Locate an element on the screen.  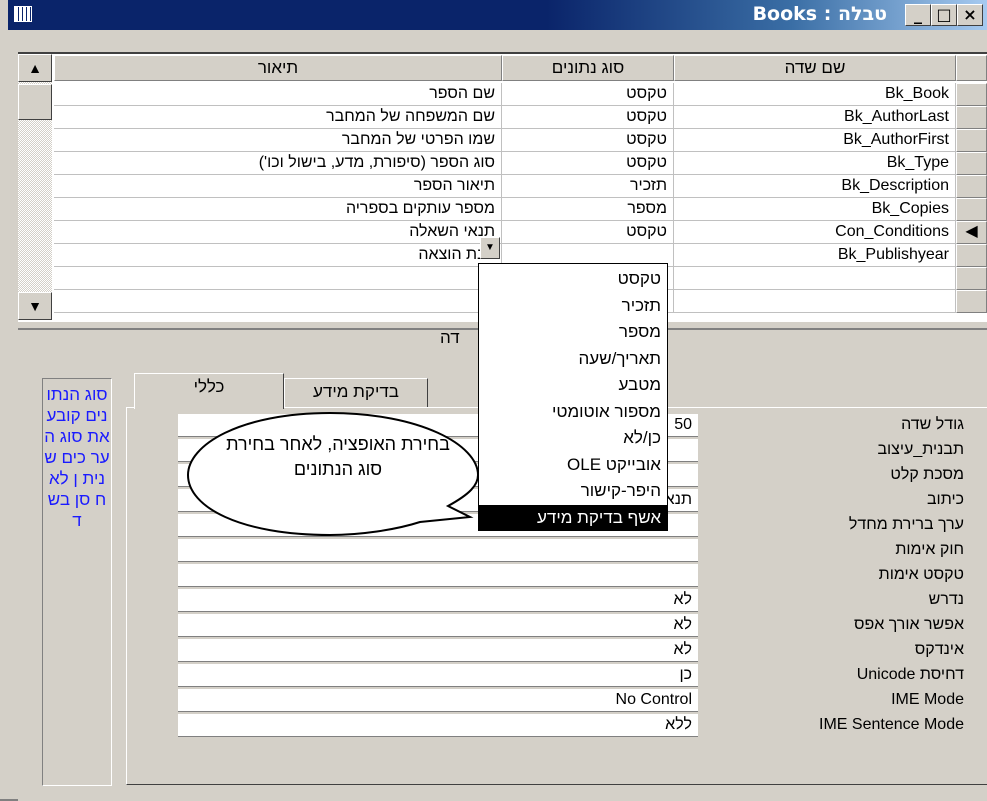
property-row: טקסט אימות is located at coordinates (578, 575).